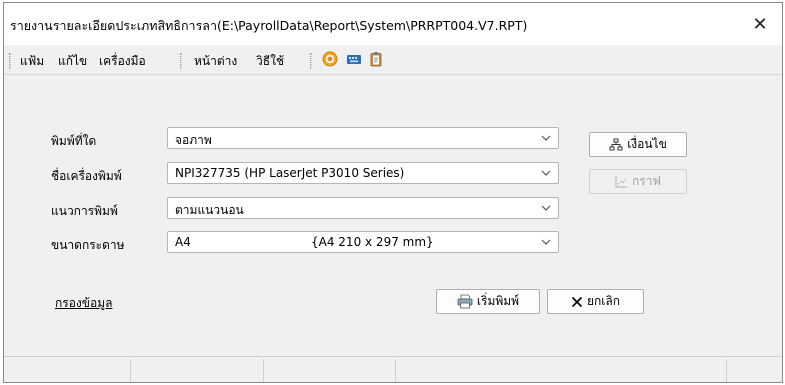 The width and height of the screenshot is (785, 385). What do you see at coordinates (603, 301) in the screenshot?
I see `cancel-button-label: ยกเลิก` at bounding box center [603, 301].